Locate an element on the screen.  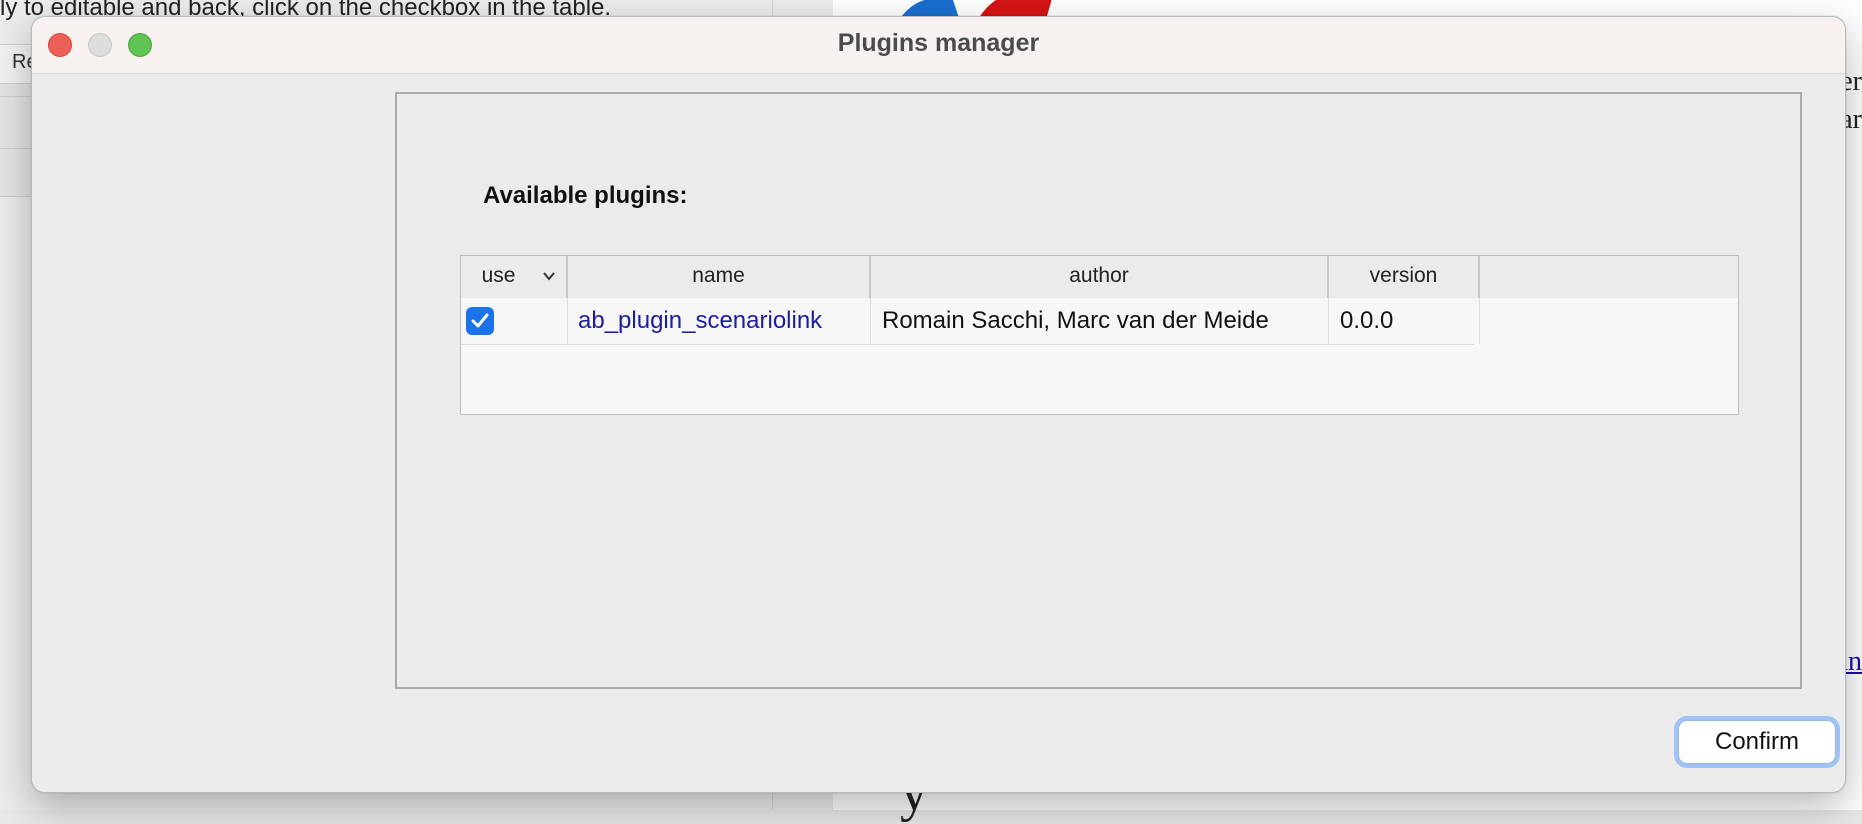
column-header-version: version is located at coordinates (1404, 277).